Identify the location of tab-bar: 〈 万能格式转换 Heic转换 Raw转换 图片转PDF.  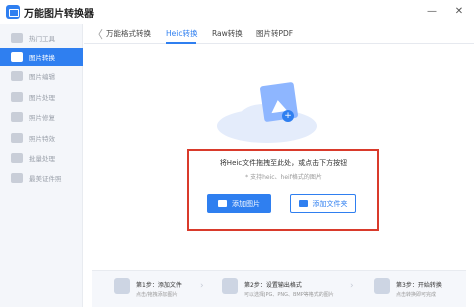
(279, 34).